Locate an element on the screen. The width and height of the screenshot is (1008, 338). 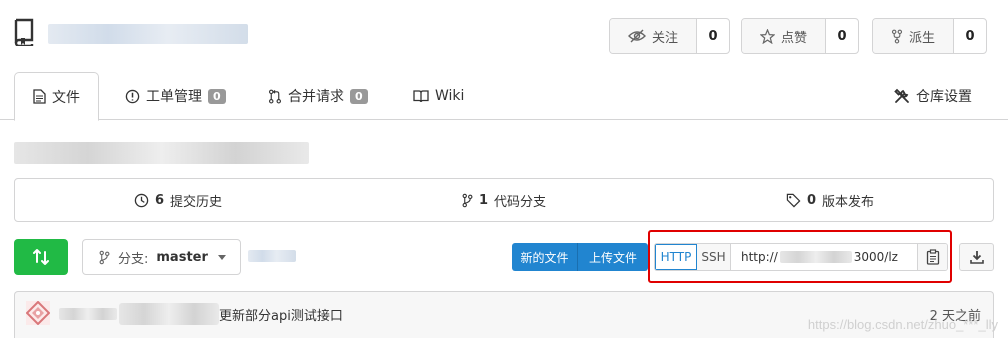
tab-settings: 仓库设置 is located at coordinates (933, 96).